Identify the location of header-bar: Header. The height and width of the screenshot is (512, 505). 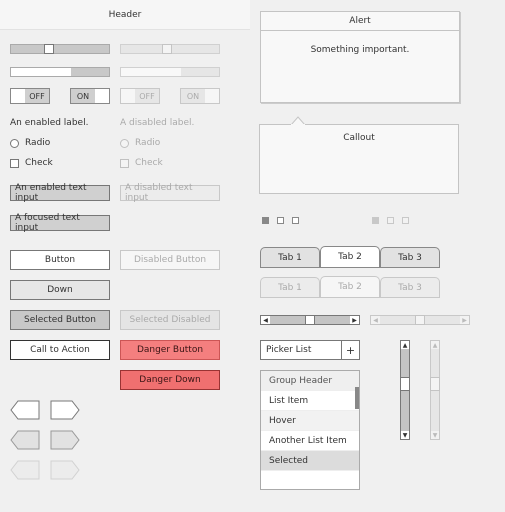
(125, 15).